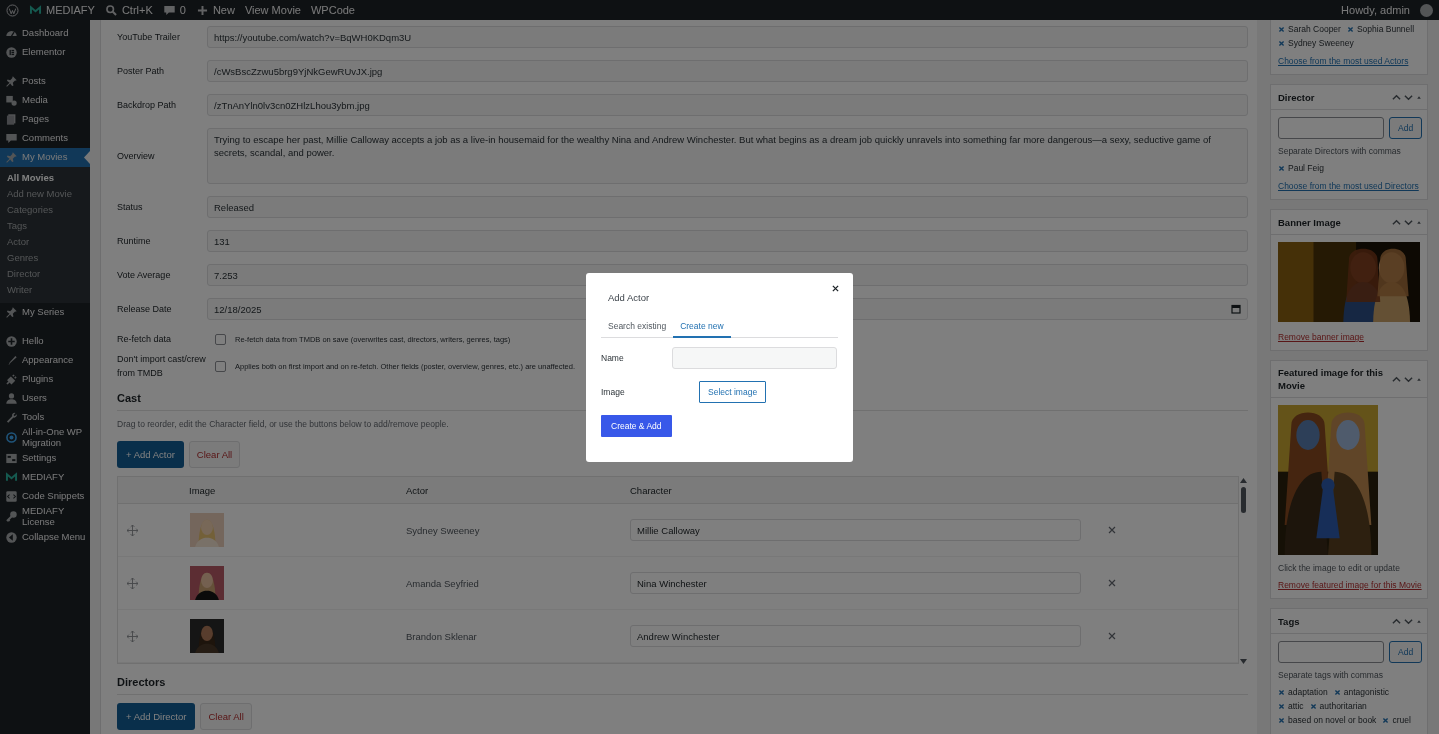 This screenshot has width=1439, height=734. I want to click on tag-label: antagonistic, so click(1366, 692).